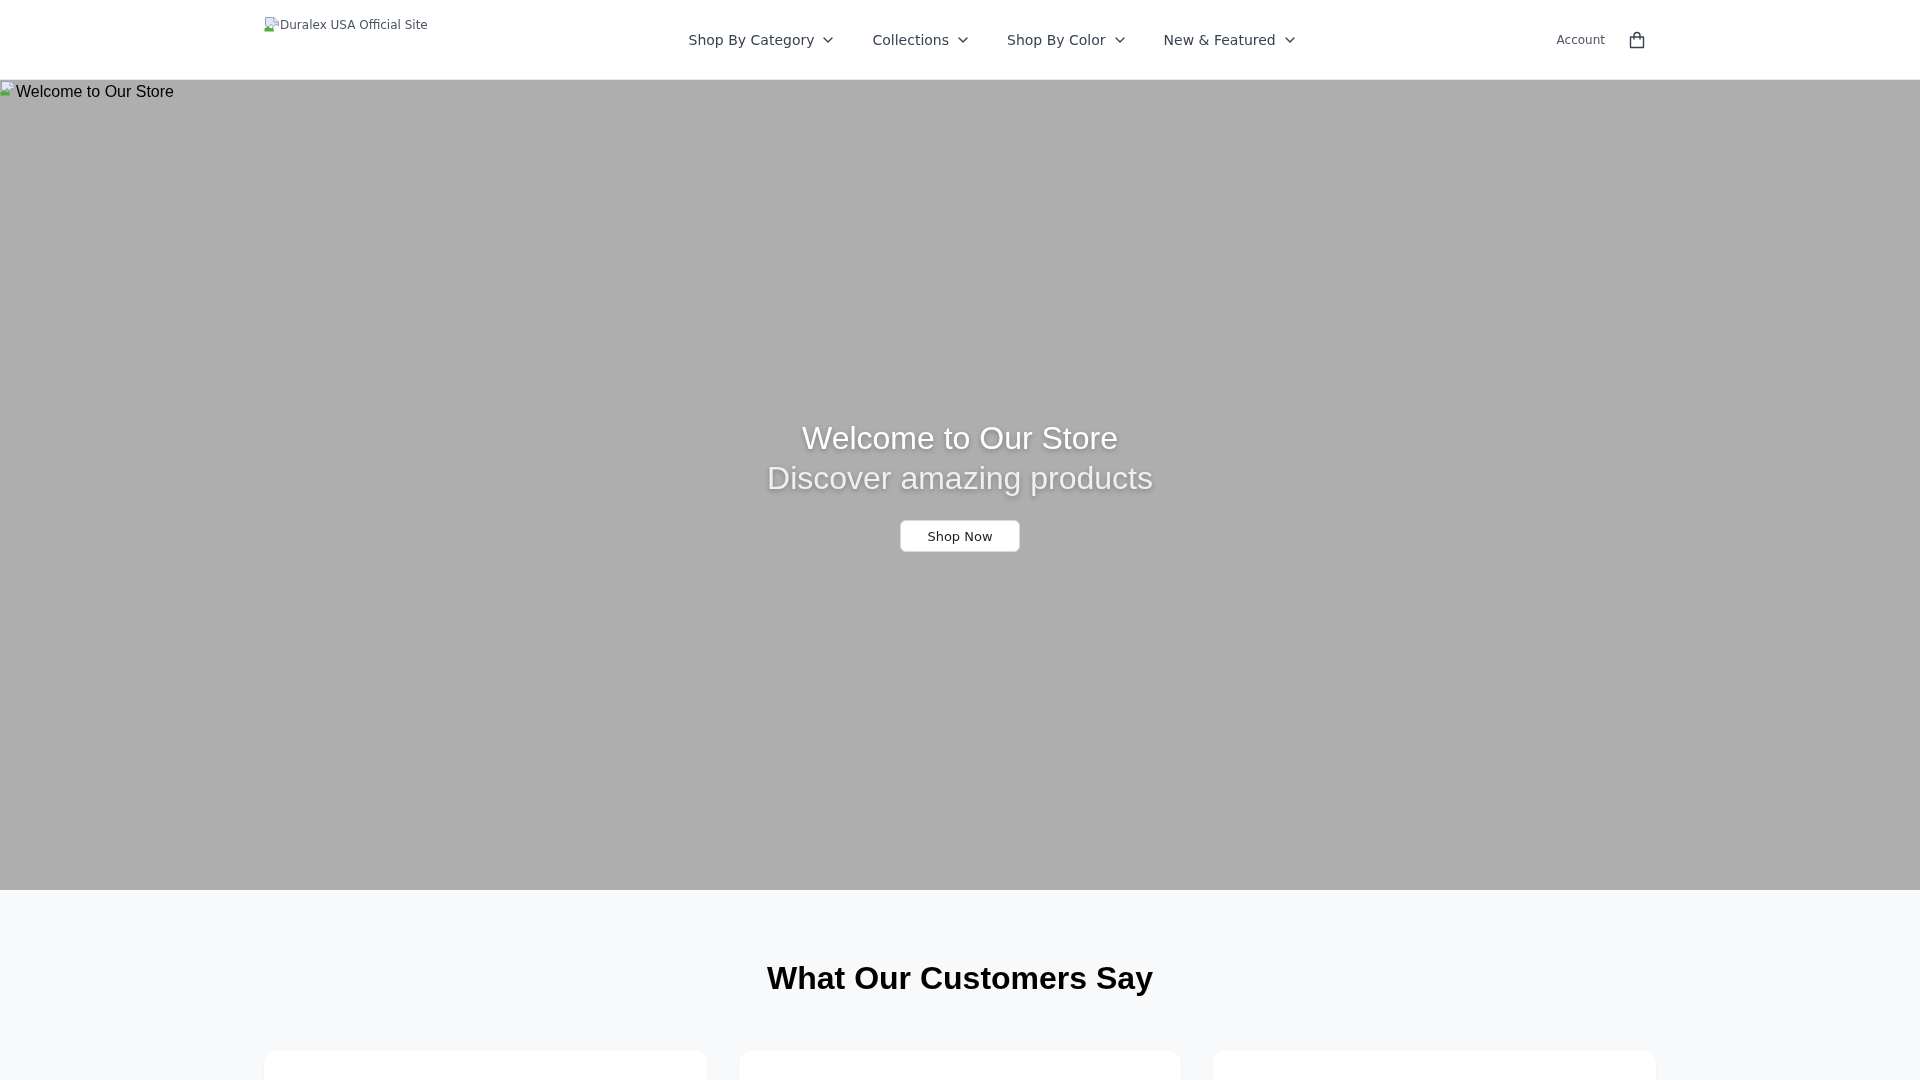 This screenshot has width=1920, height=1080. I want to click on nav-menu-item: Shop By Category, so click(761, 39).